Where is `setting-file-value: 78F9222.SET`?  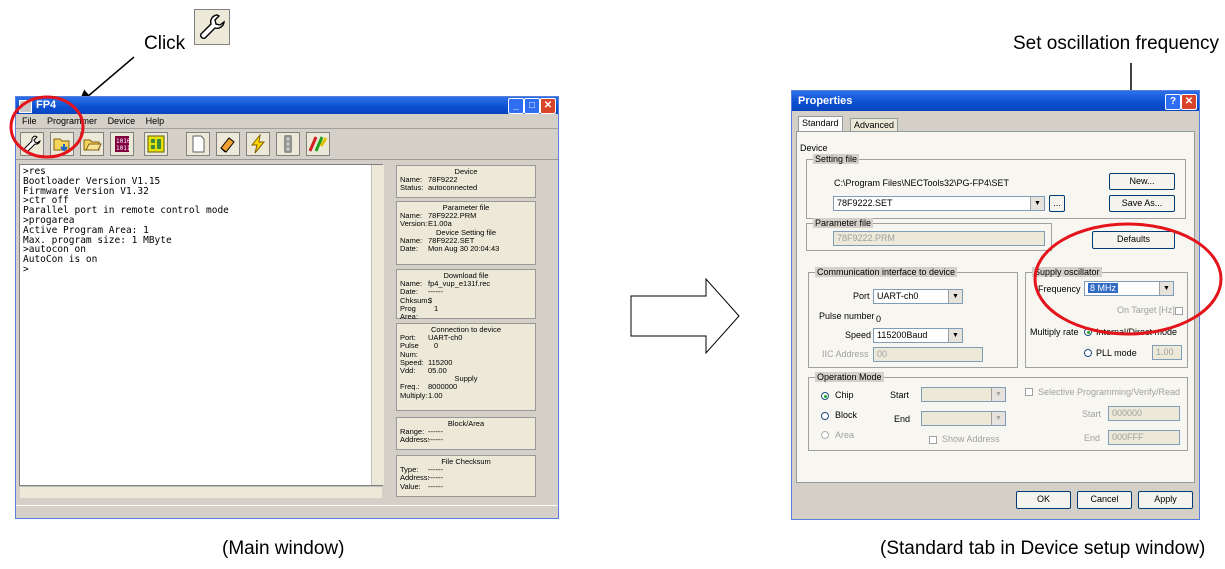
setting-file-value: 78F9222.SET is located at coordinates (865, 203).